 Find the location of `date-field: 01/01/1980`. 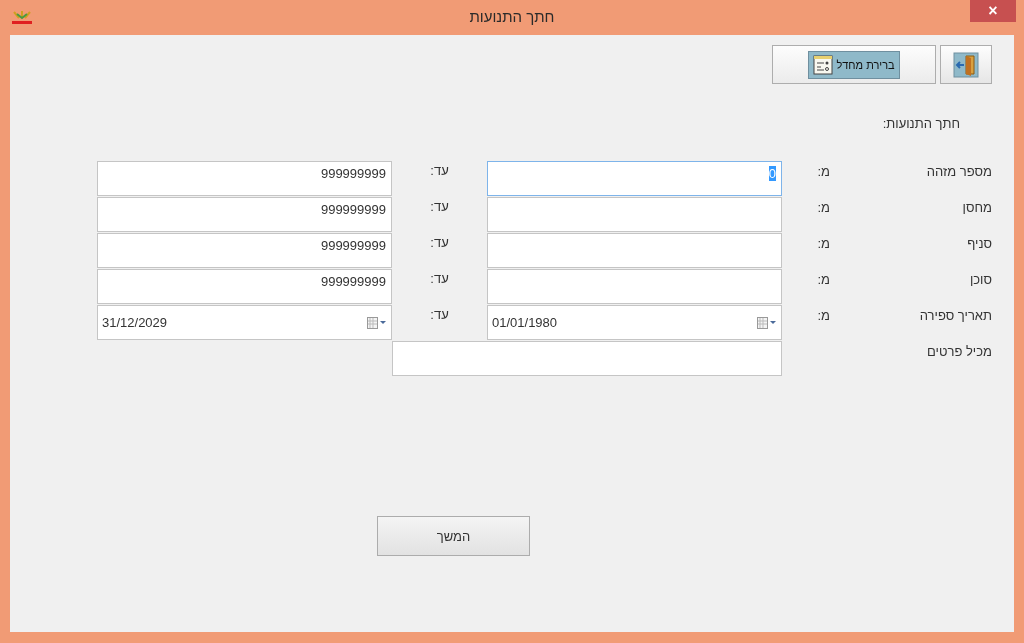

date-field: 01/01/1980 is located at coordinates (634, 322).